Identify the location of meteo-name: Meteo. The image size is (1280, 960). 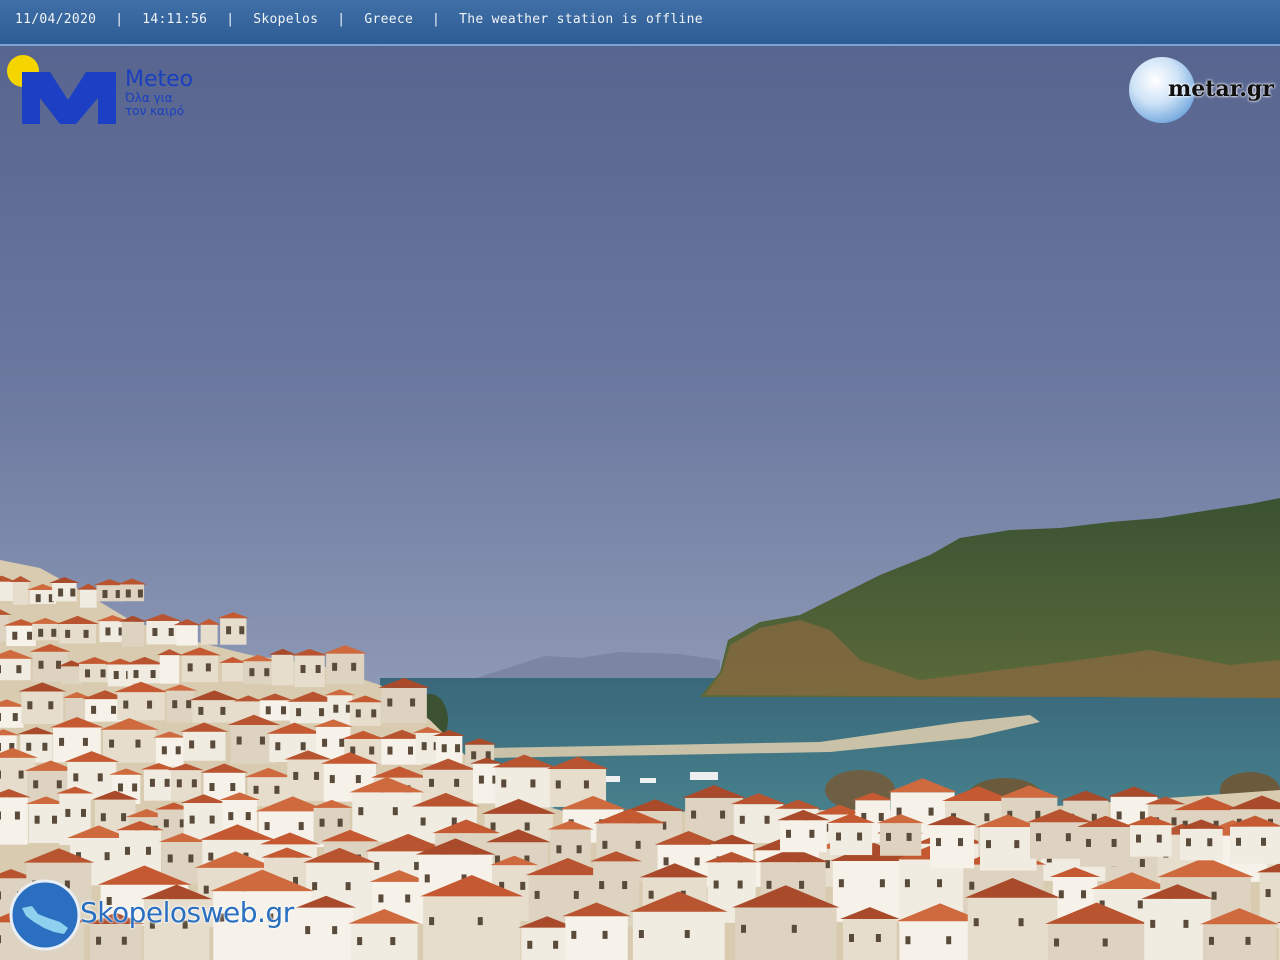
(159, 79).